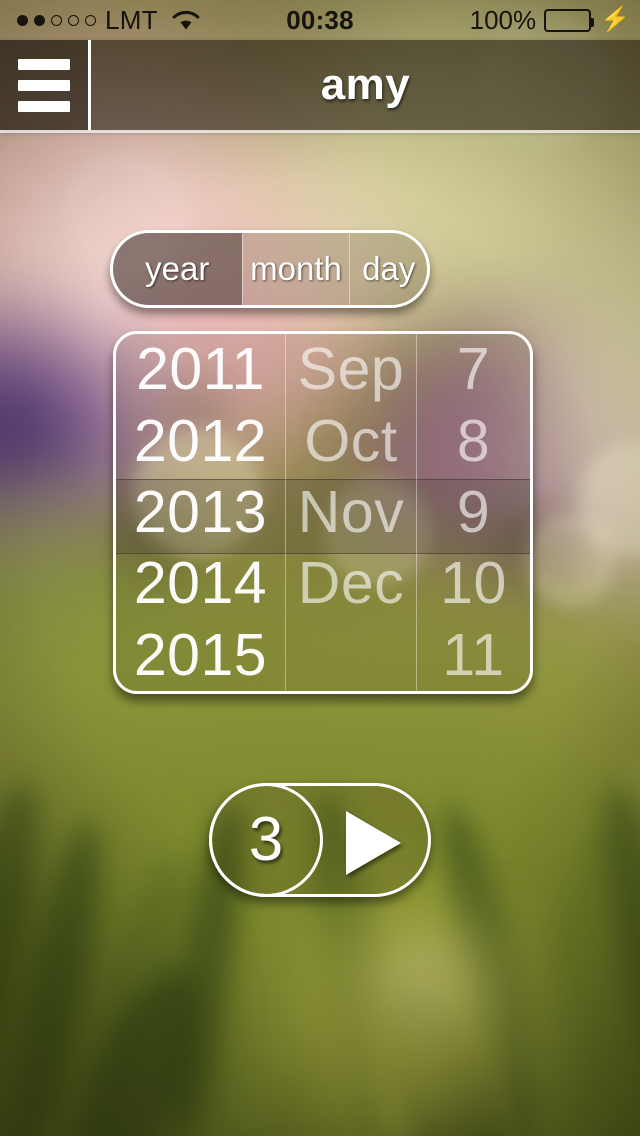 The width and height of the screenshot is (640, 1136). Describe the element at coordinates (295, 269) in the screenshot. I see `segment-month: month` at that location.